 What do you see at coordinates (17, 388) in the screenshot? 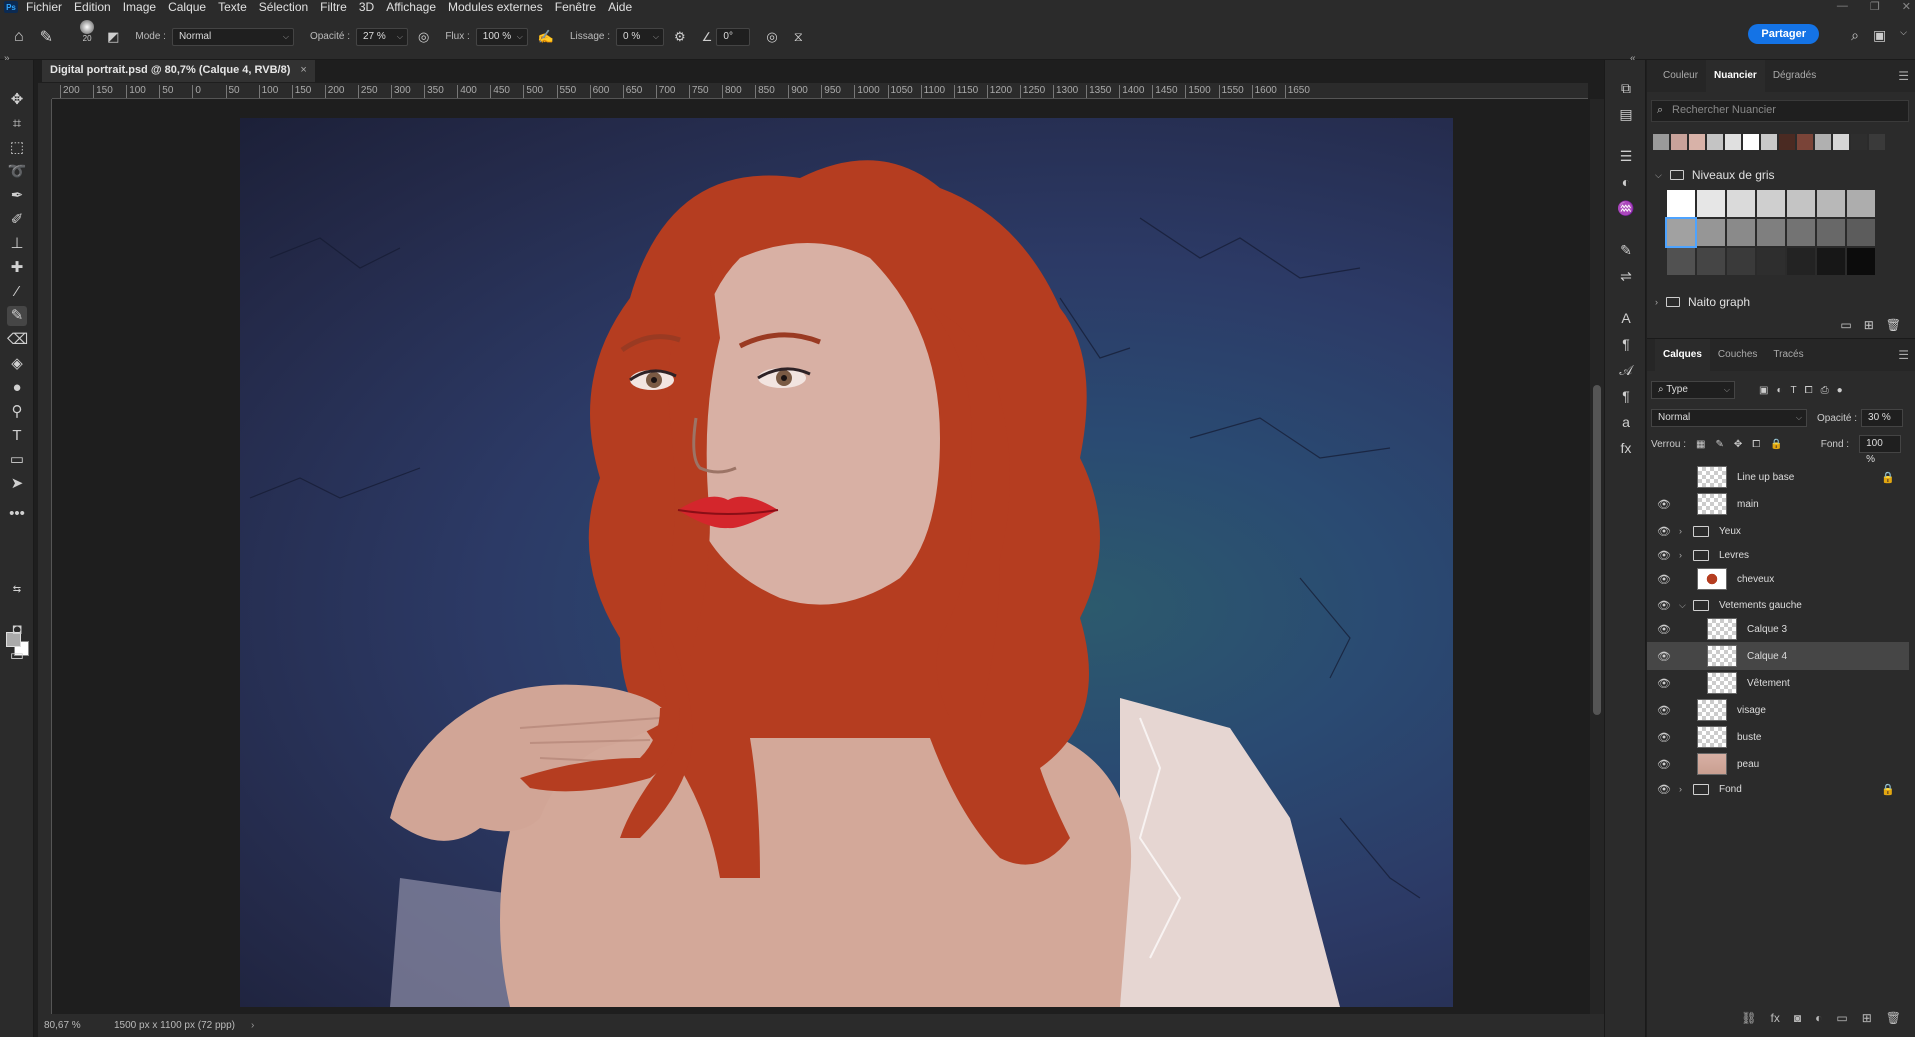
I see `blur-tool-icon: ●` at bounding box center [17, 388].